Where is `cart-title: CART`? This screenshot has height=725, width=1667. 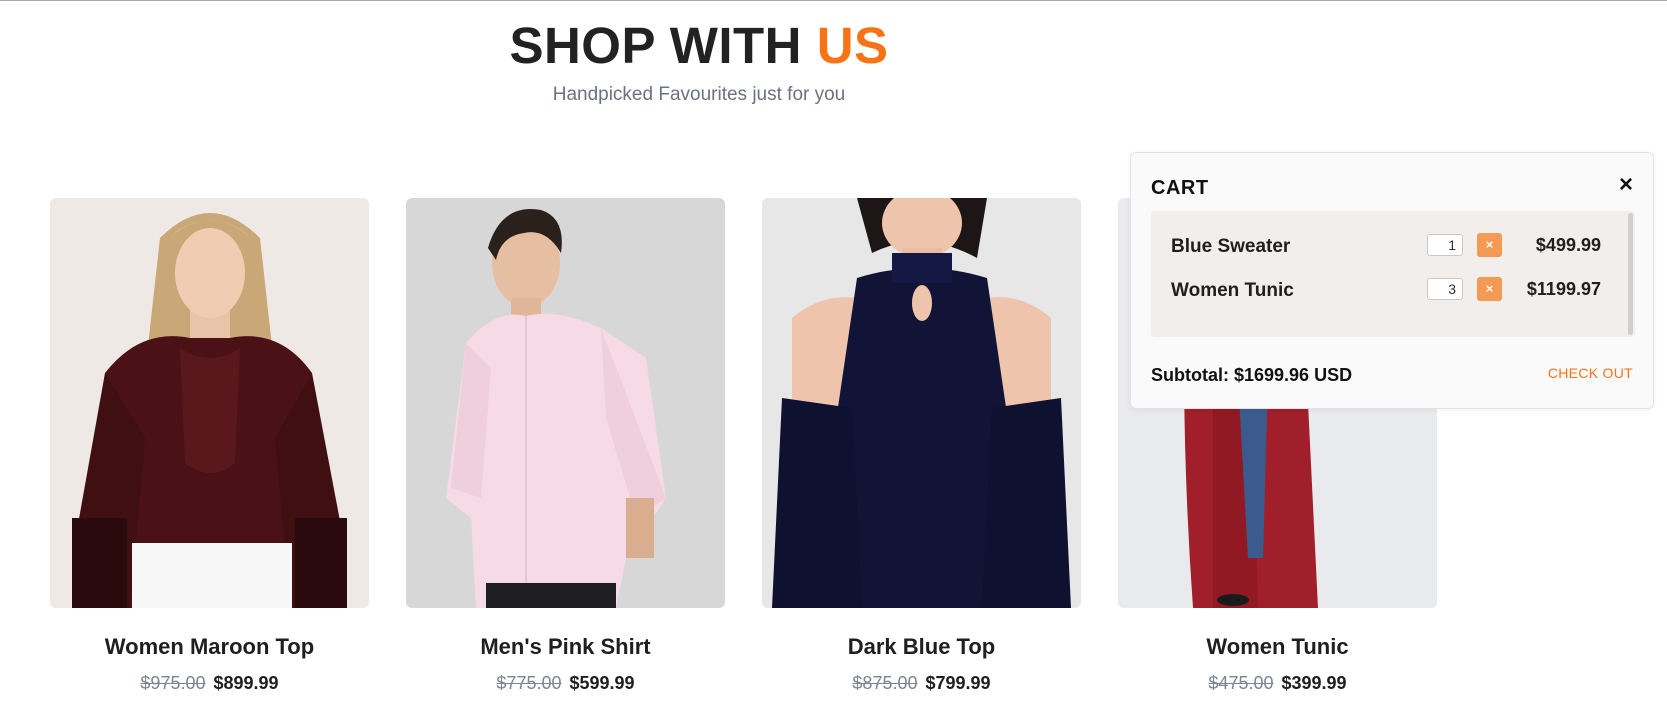 cart-title: CART is located at coordinates (1180, 188).